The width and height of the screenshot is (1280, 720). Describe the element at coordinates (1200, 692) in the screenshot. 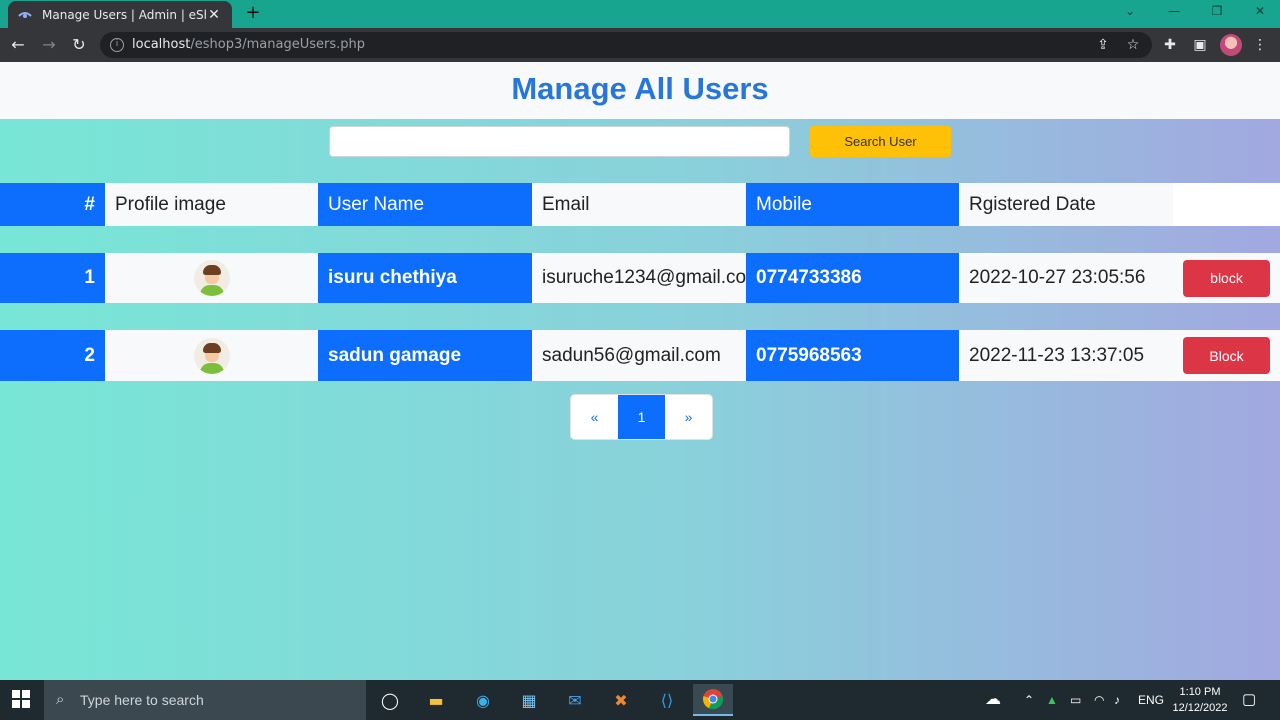

I see `clock-time: 1:10 PM` at that location.